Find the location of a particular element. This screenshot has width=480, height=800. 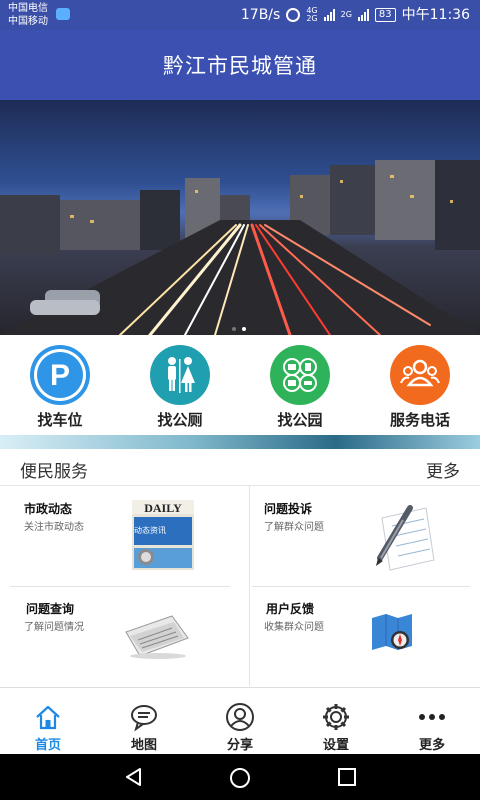

system-nav-bar is located at coordinates (240, 777).